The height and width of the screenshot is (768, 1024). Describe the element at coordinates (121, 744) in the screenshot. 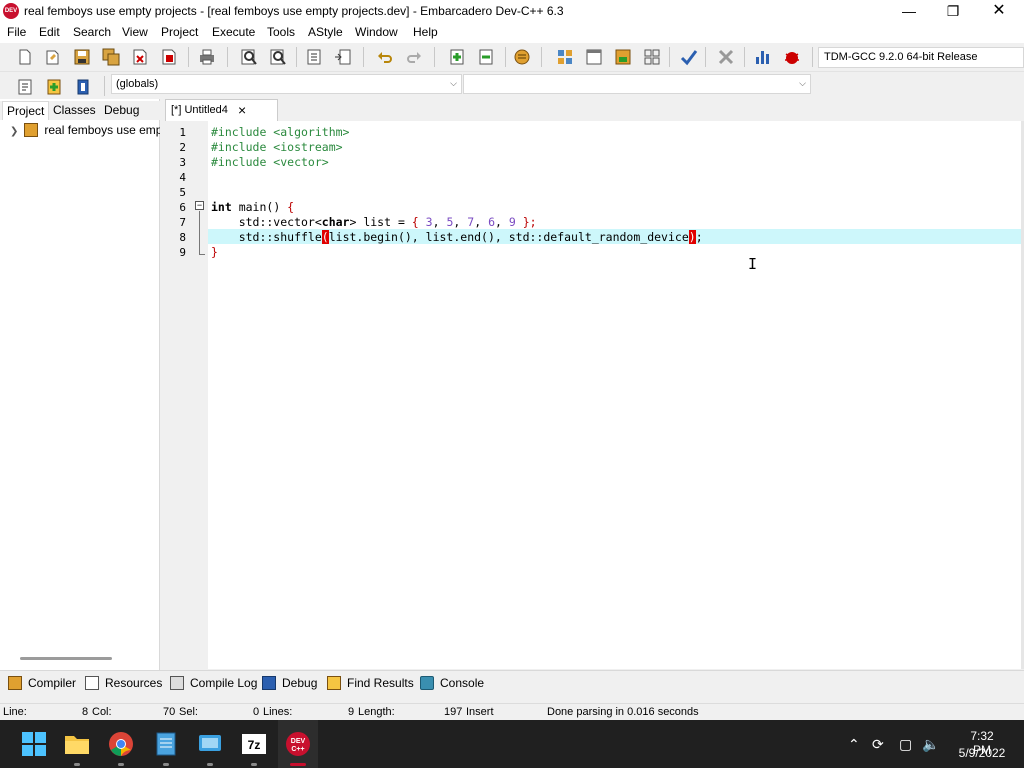

I see `chrome-icon` at that location.